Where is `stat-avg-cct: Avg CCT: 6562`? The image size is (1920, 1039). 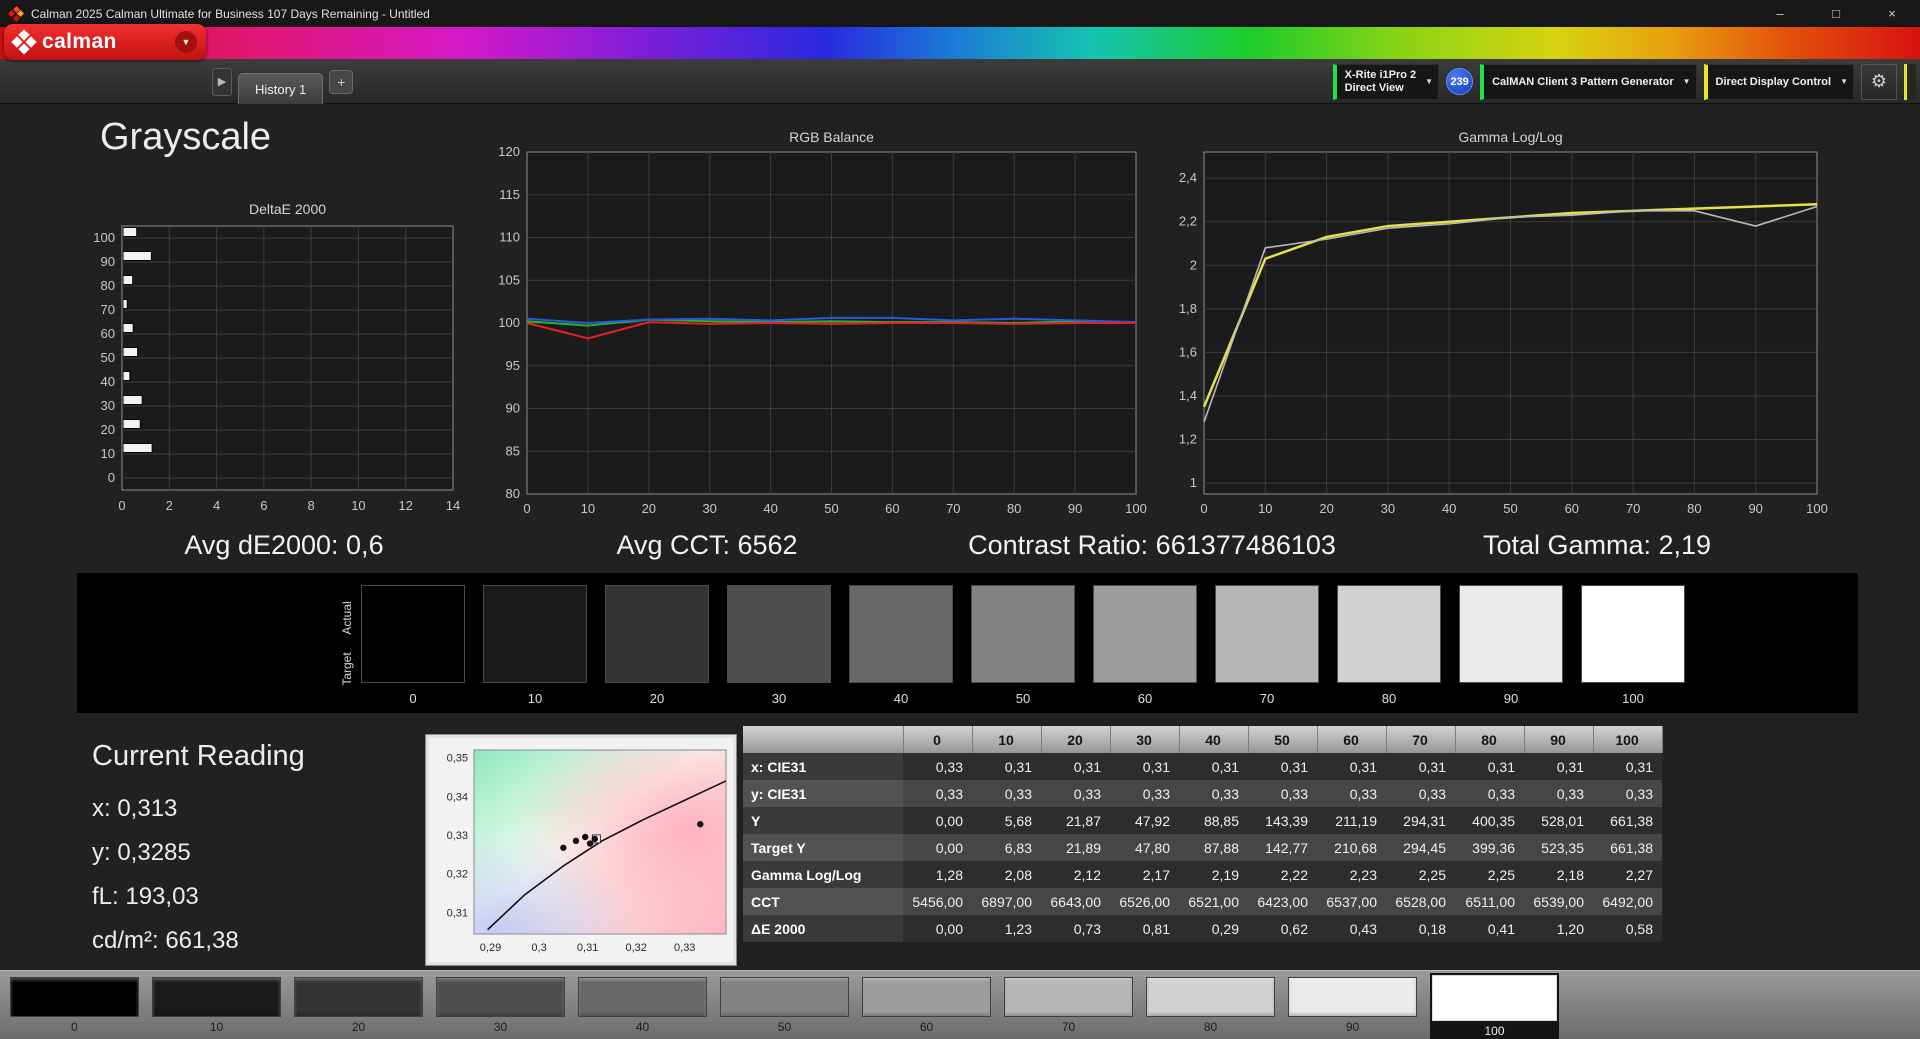 stat-avg-cct: Avg CCT: 6562 is located at coordinates (707, 545).